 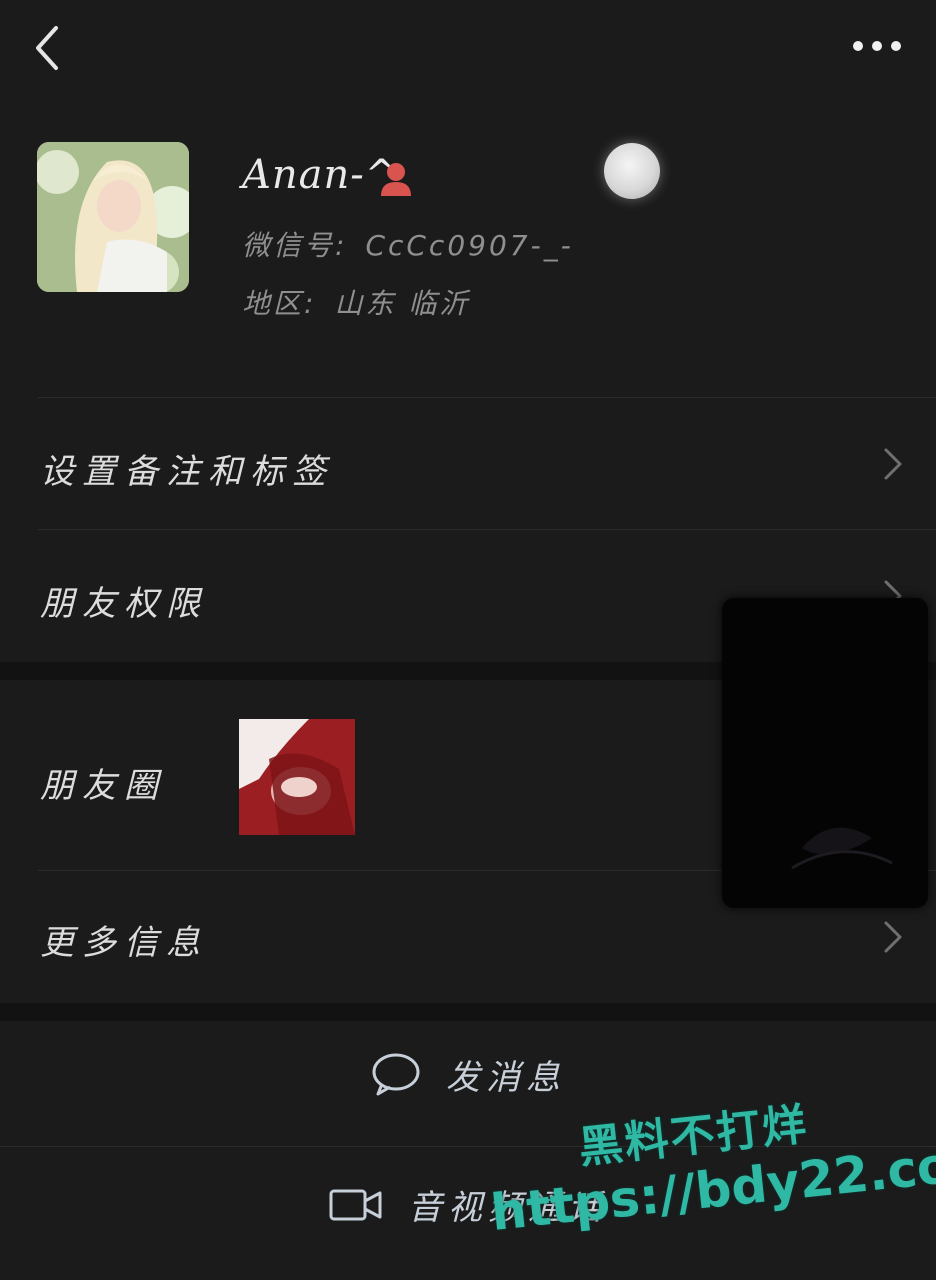 What do you see at coordinates (396, 179) in the screenshot?
I see `person-icon` at bounding box center [396, 179].